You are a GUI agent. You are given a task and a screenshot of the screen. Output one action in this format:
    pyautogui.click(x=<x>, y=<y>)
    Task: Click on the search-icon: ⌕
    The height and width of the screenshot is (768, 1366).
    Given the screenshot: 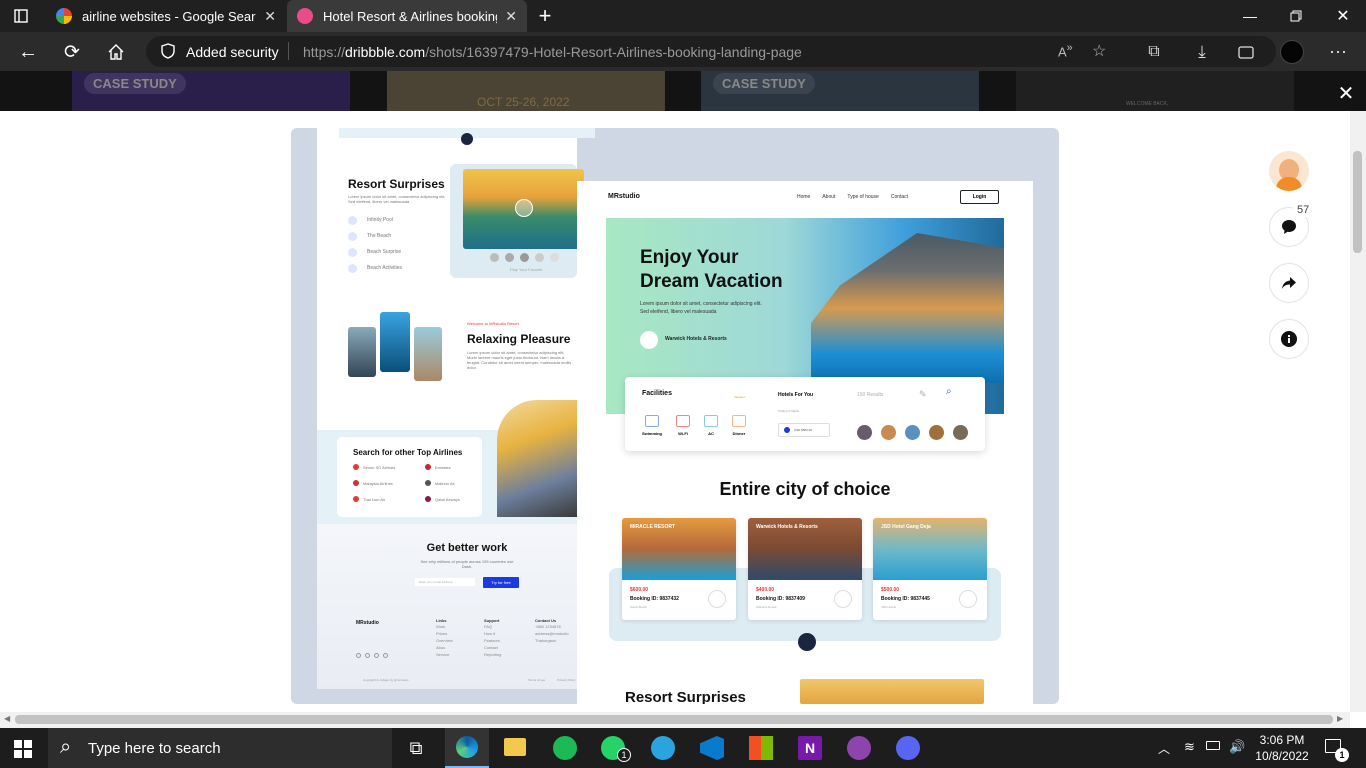 What is the action you would take?
    pyautogui.click(x=949, y=391)
    